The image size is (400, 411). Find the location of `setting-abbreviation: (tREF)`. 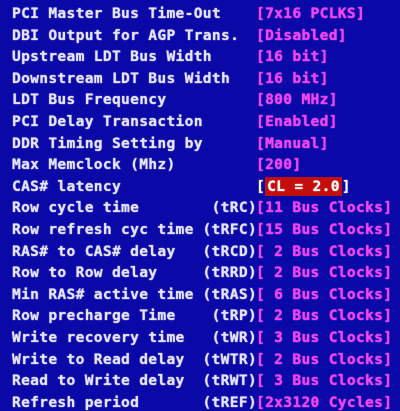

setting-abbreviation: (tREF) is located at coordinates (229, 402).